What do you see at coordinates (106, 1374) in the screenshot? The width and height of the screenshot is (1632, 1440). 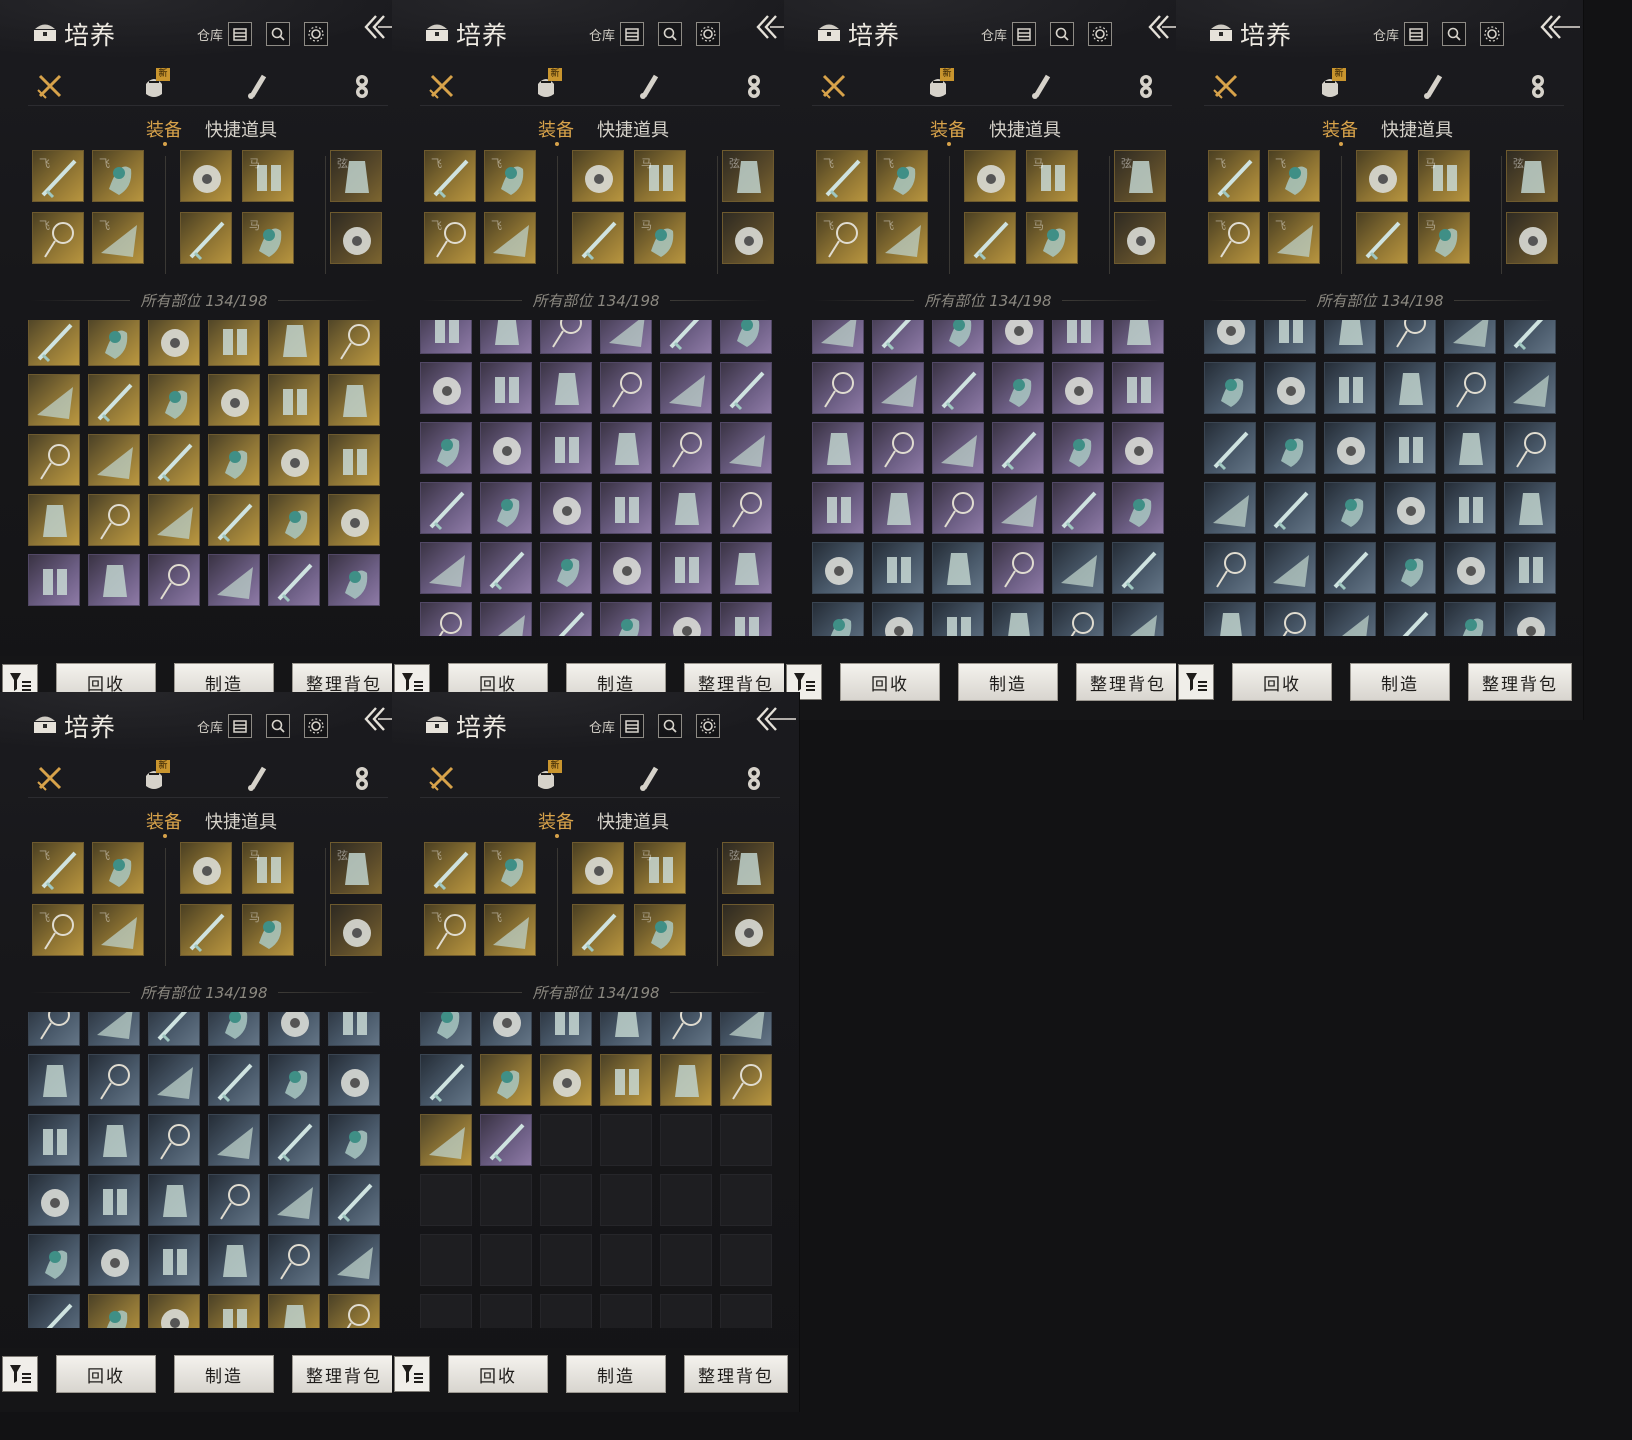 I see `recycle-button: 回收` at bounding box center [106, 1374].